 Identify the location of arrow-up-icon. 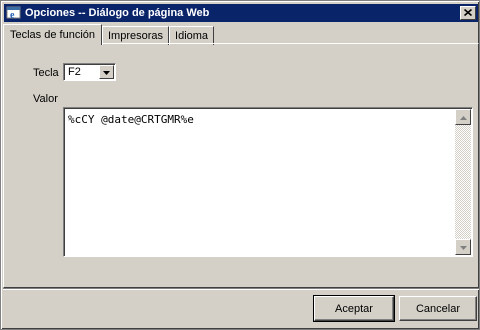
(463, 117).